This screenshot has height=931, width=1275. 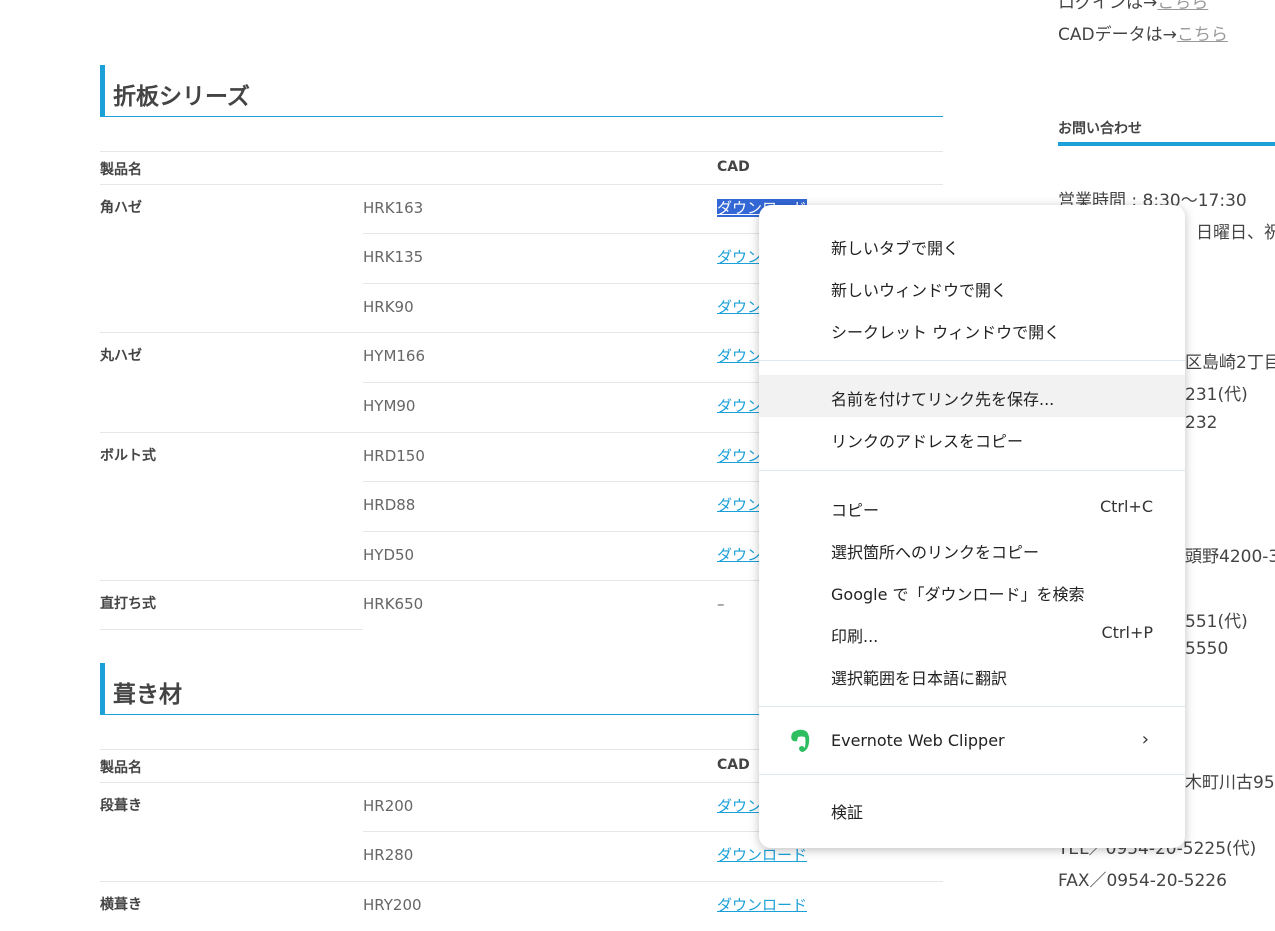 What do you see at coordinates (454, 905) in the screenshot?
I see `table-row: 横葺き HRY200 ダウンロード` at bounding box center [454, 905].